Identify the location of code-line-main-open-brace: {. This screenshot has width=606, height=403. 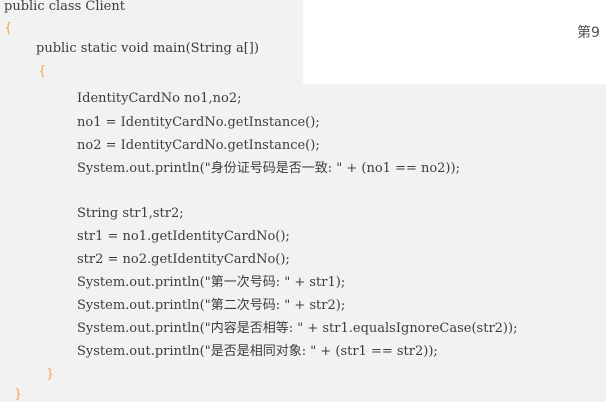
(42, 71).